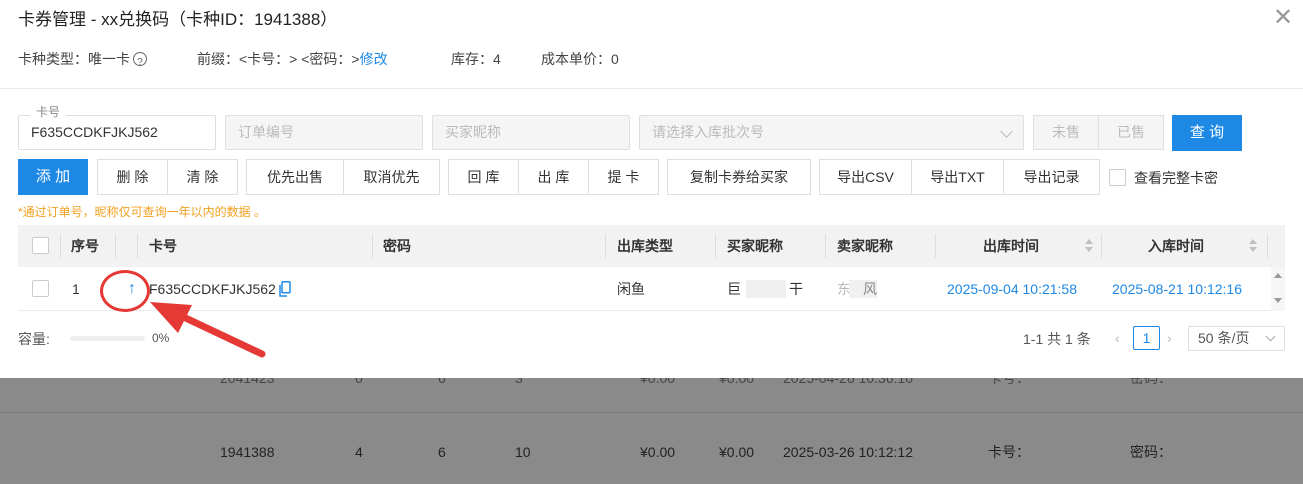 The image size is (1303, 484). I want to click on capacity-percent: 0%, so click(161, 338).